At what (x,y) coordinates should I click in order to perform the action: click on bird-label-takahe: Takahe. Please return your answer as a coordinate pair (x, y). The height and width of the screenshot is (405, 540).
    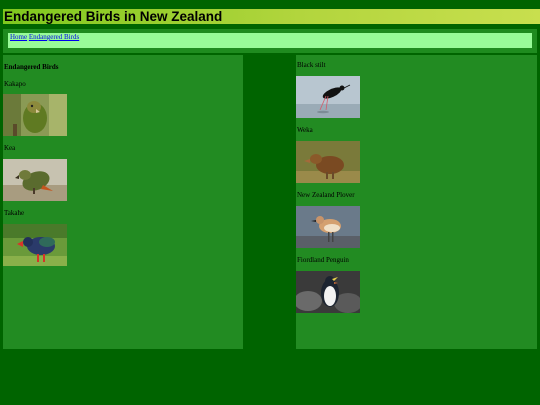
    Looking at the image, I should click on (14, 213).